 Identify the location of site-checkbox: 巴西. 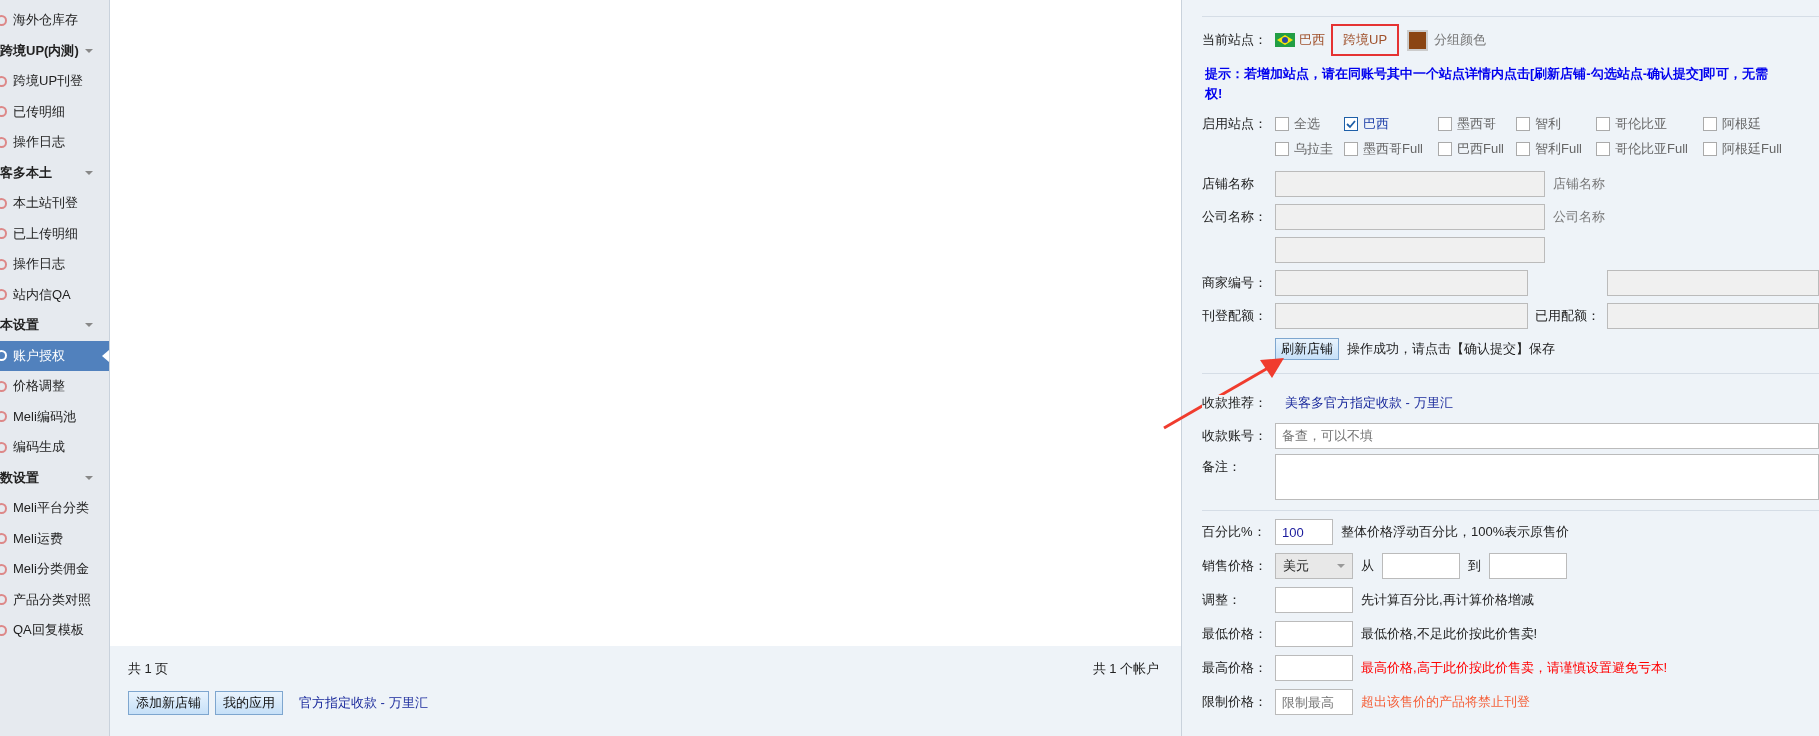
(1391, 123).